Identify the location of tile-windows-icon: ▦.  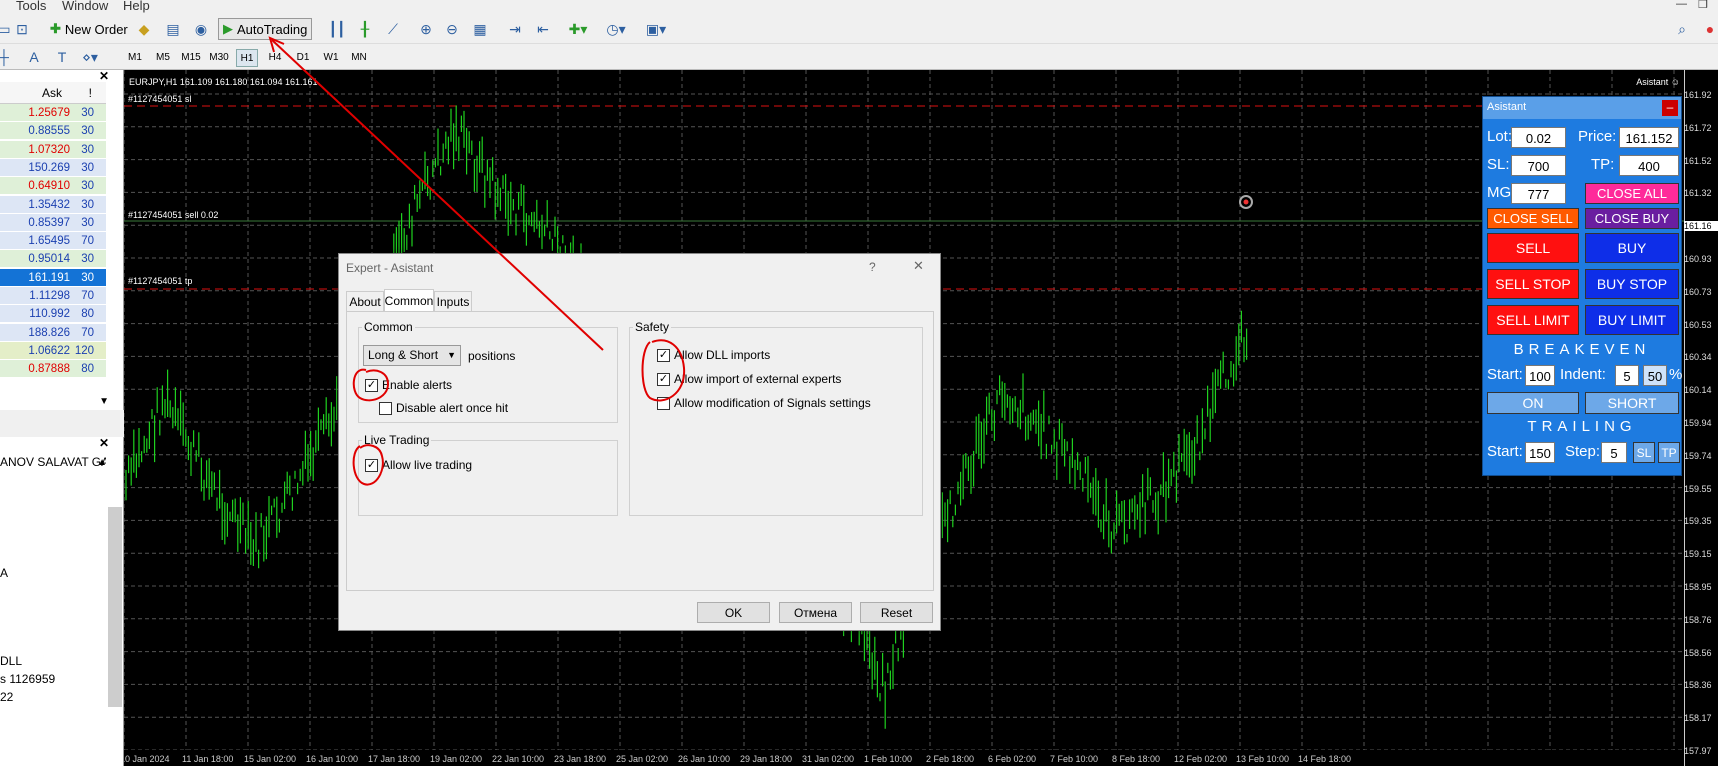
(480, 29).